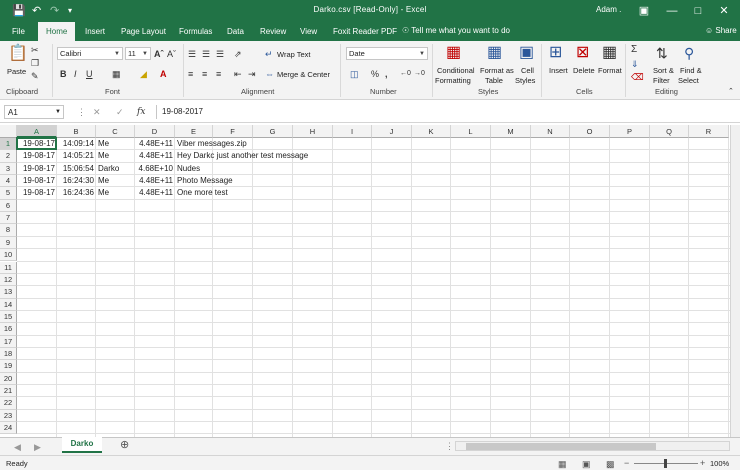 The width and height of the screenshot is (740, 470). What do you see at coordinates (8, 267) in the screenshot?
I see `row-header-11: 11` at bounding box center [8, 267].